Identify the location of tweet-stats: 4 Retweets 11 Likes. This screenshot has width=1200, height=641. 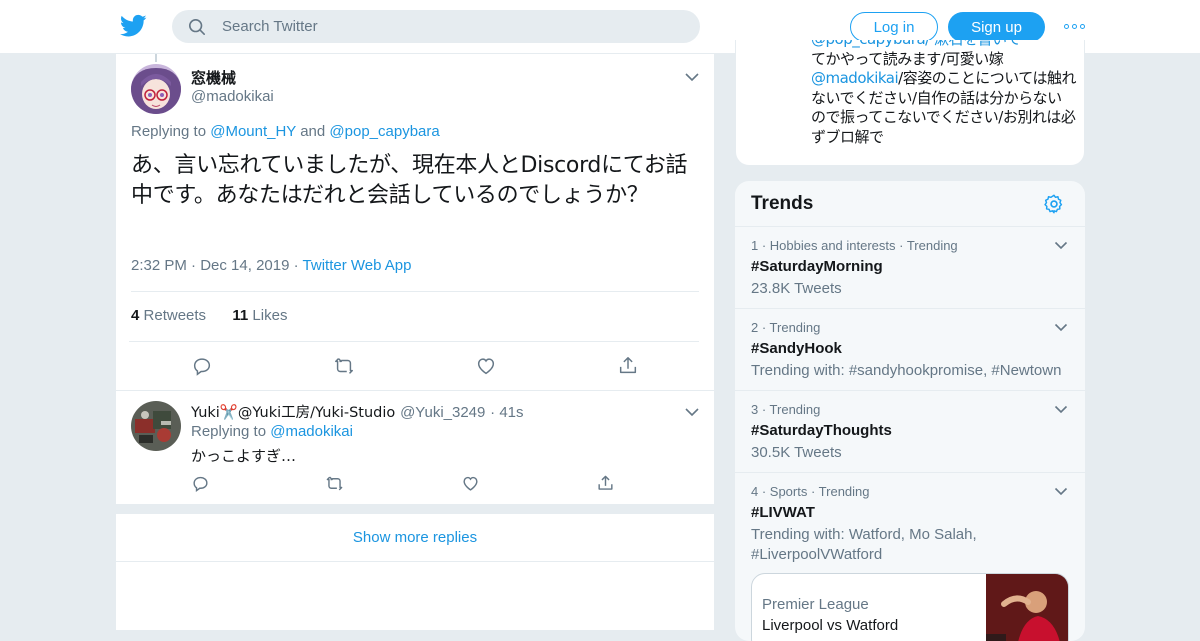
(209, 315).